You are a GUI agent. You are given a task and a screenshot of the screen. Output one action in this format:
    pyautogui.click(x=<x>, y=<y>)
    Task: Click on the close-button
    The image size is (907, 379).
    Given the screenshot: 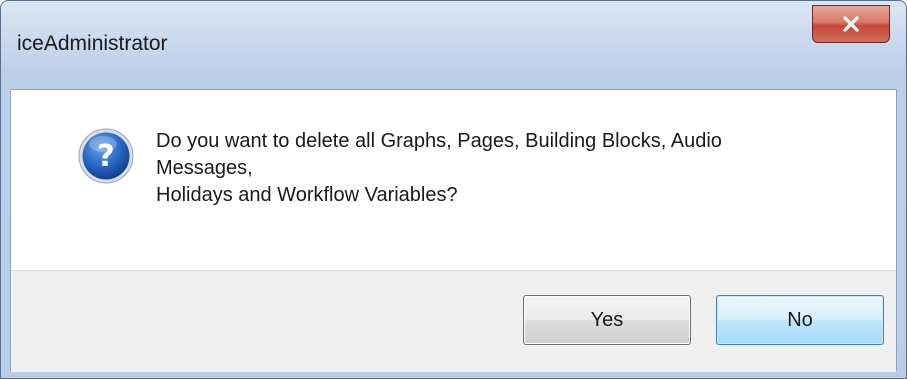 What is the action you would take?
    pyautogui.click(x=851, y=24)
    